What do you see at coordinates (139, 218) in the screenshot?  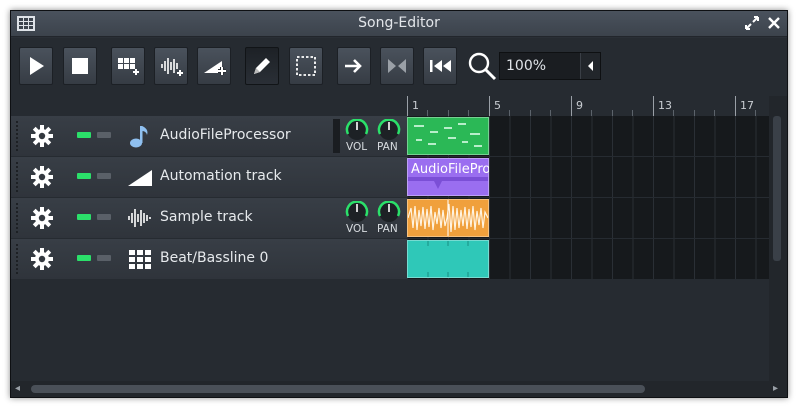 I see `waveform-icon` at bounding box center [139, 218].